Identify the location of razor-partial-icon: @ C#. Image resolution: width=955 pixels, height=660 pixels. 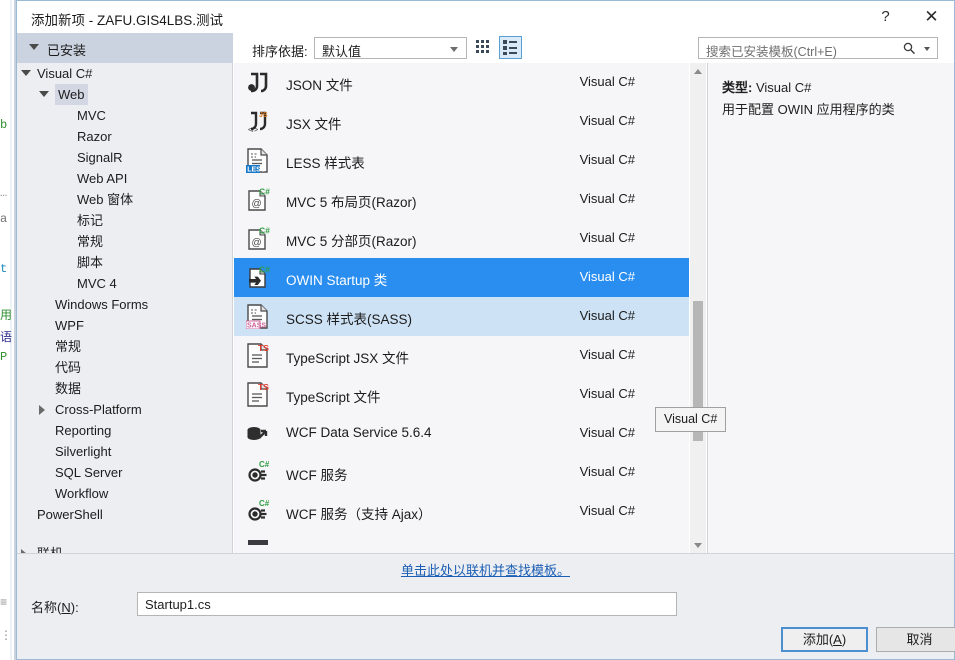
(258, 238).